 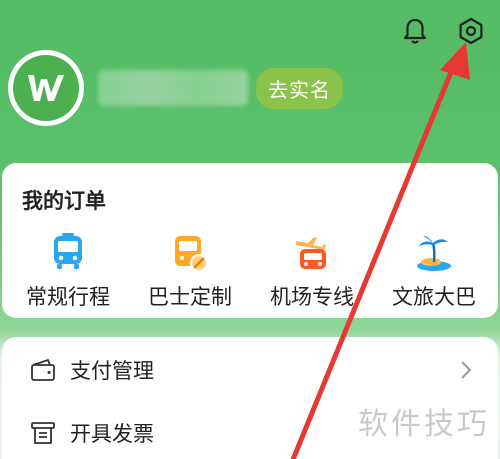 What do you see at coordinates (250, 370) in the screenshot?
I see `menu-item-payment: 支付管理` at bounding box center [250, 370].